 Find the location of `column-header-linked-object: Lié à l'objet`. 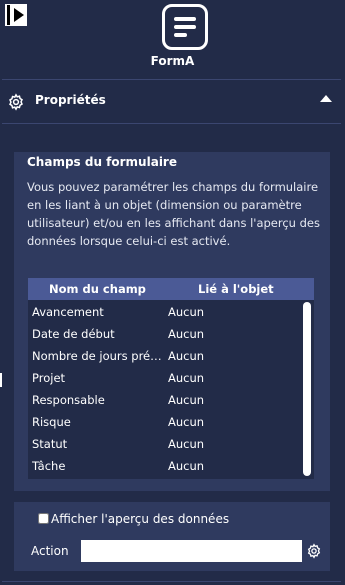

column-header-linked-object: Lié à l'objet is located at coordinates (236, 289).